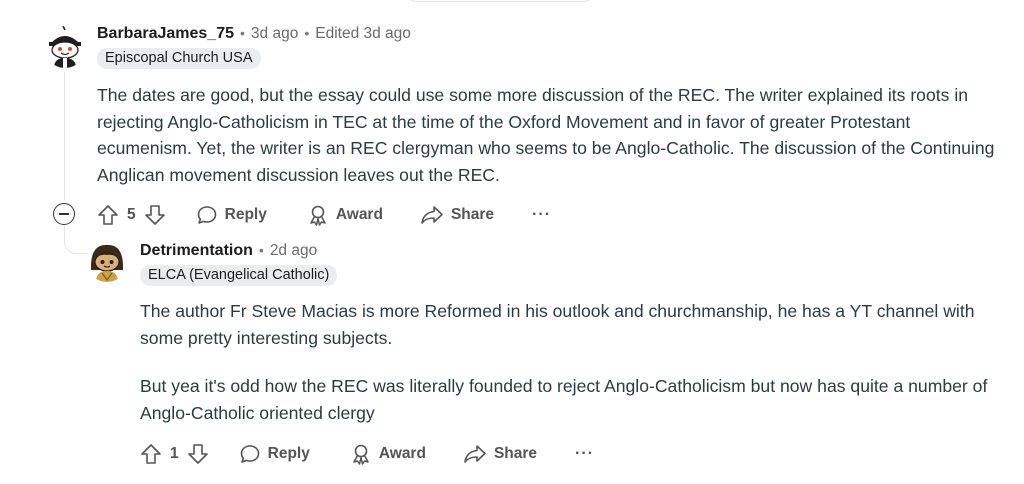 The height and width of the screenshot is (484, 1024). I want to click on vote-count: 5, so click(131, 214).